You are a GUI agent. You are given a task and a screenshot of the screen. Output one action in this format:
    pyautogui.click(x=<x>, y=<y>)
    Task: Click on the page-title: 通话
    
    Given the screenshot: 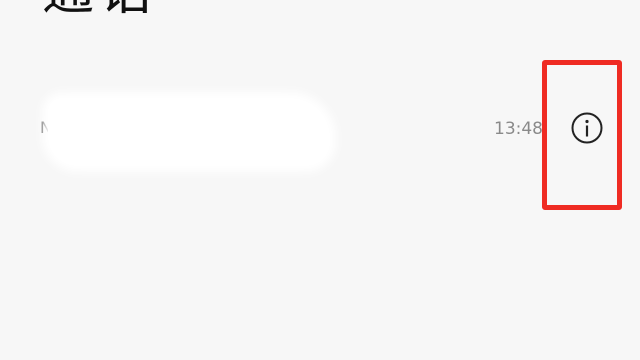 What is the action you would take?
    pyautogui.click(x=100, y=9)
    